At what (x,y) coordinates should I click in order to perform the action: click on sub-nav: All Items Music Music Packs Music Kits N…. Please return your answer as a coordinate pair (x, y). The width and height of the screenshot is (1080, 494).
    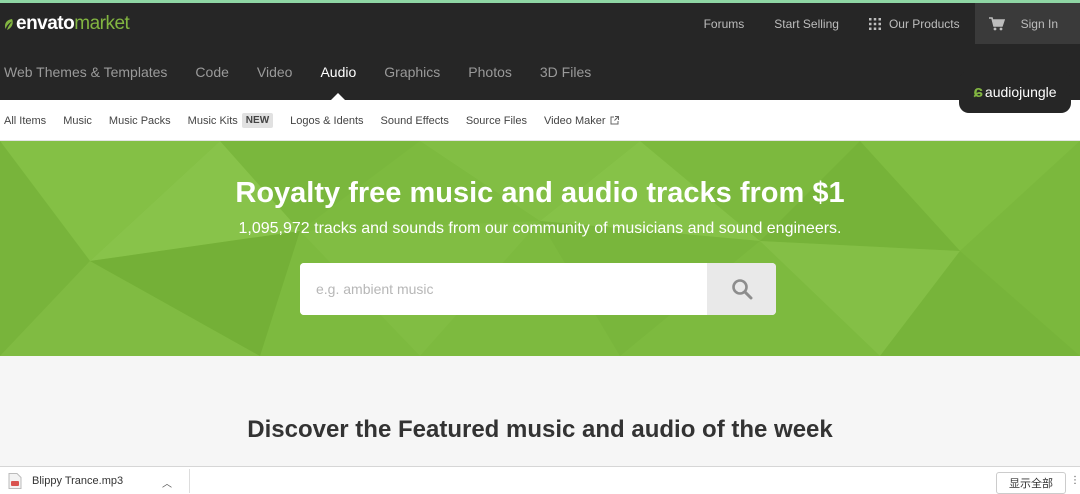
    Looking at the image, I should click on (540, 120).